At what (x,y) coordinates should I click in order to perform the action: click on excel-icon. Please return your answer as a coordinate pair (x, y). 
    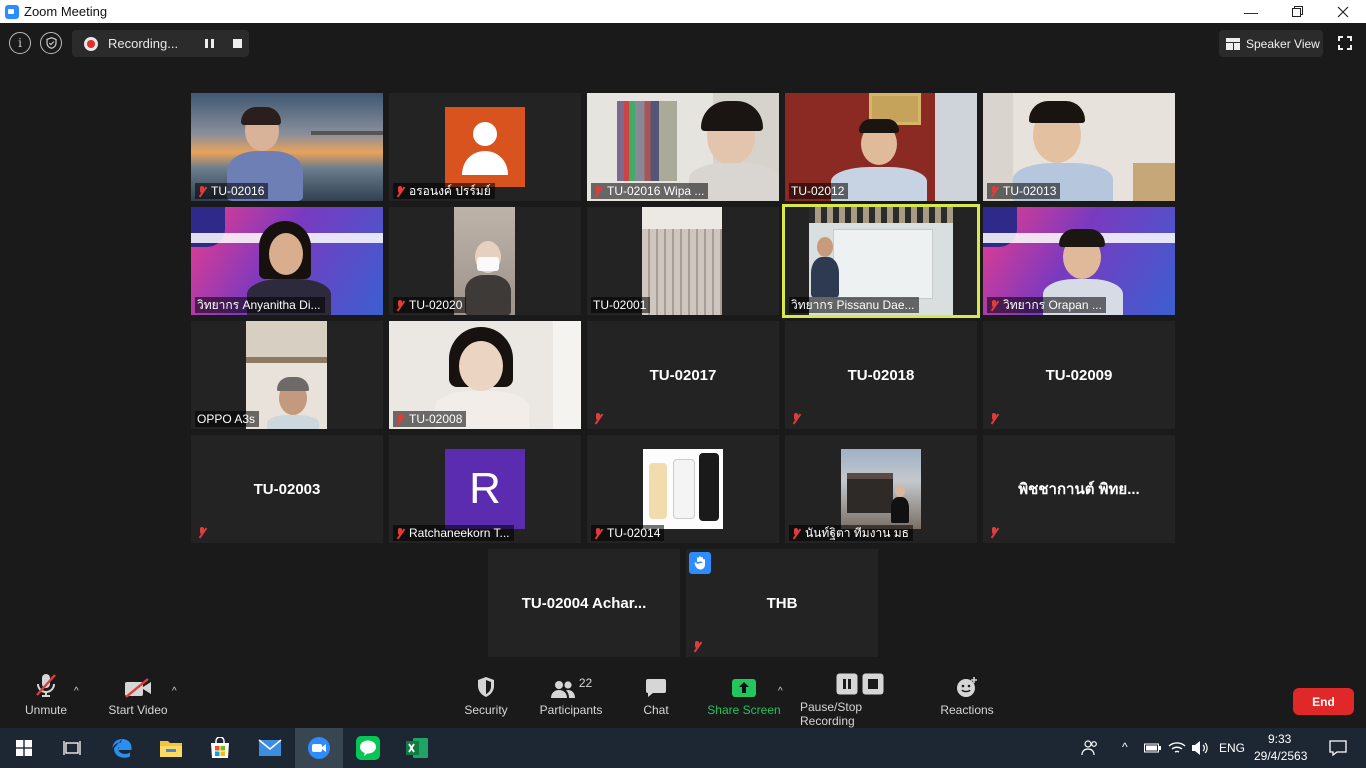
    Looking at the image, I should click on (417, 748).